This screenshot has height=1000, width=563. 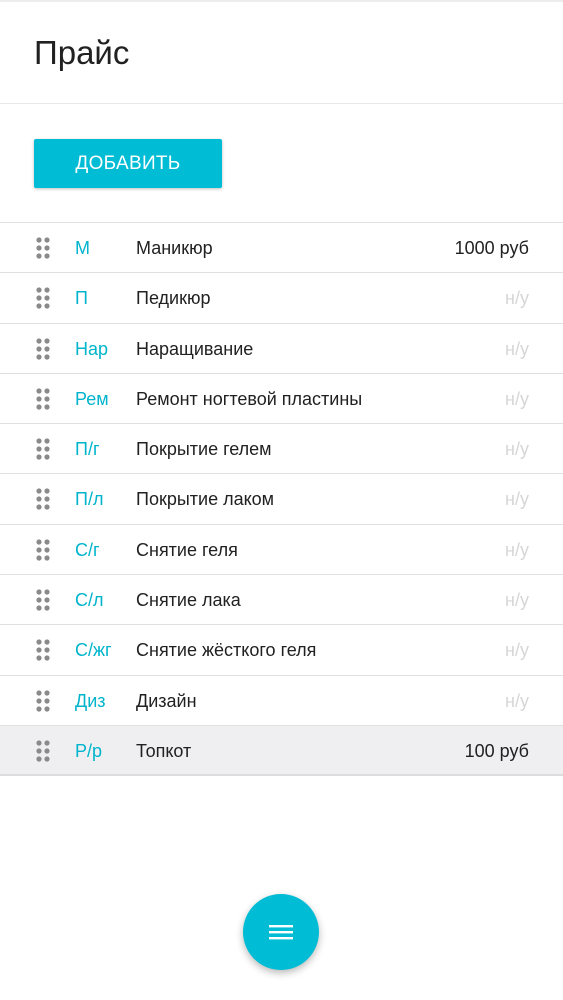 What do you see at coordinates (281, 449) in the screenshot?
I see `list-item: П/г Покрытие гелем н/у` at bounding box center [281, 449].